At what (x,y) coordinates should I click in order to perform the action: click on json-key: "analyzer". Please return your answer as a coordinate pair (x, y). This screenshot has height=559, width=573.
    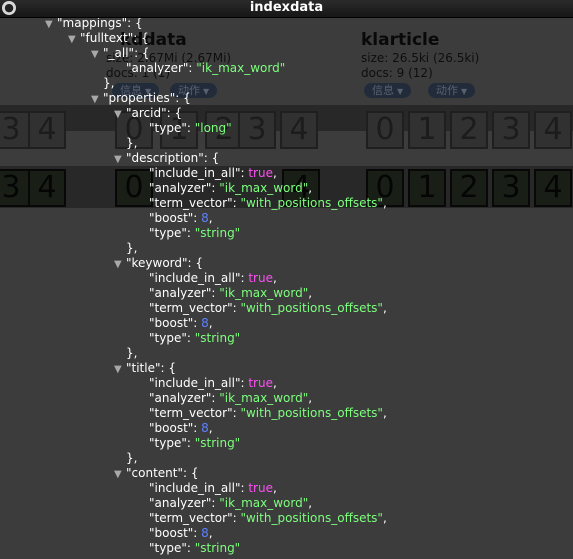
    Looking at the image, I should click on (180, 188).